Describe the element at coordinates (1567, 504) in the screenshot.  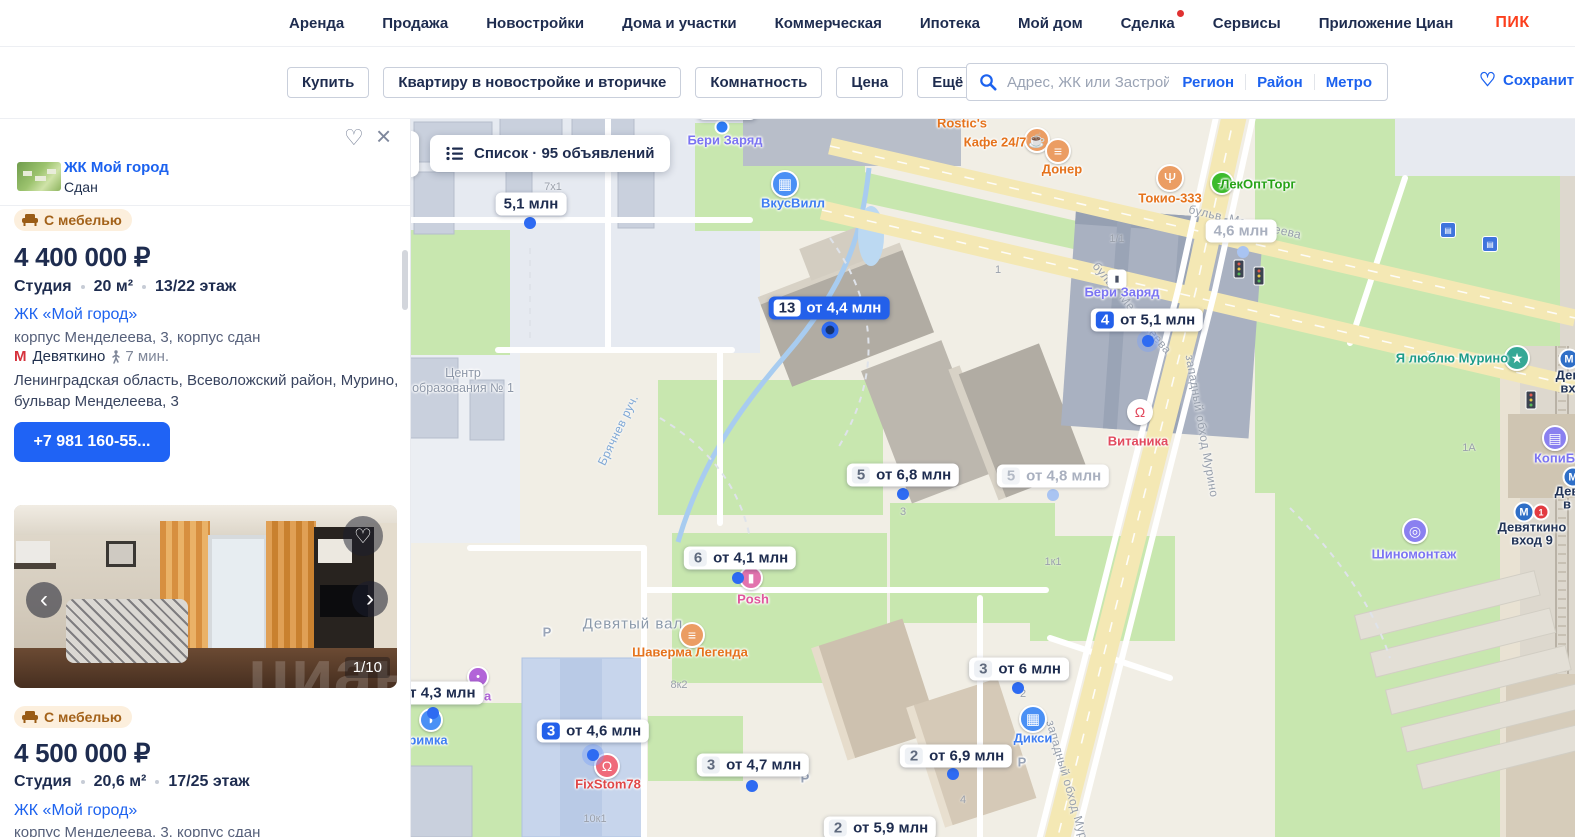
I see `poi-label: в` at that location.